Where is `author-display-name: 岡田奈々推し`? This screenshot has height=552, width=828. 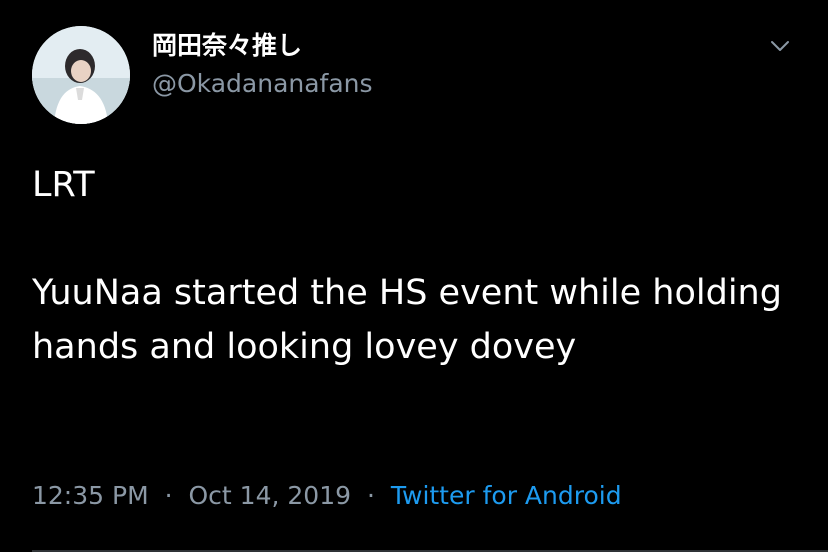 author-display-name: 岡田奈々推し is located at coordinates (262, 46).